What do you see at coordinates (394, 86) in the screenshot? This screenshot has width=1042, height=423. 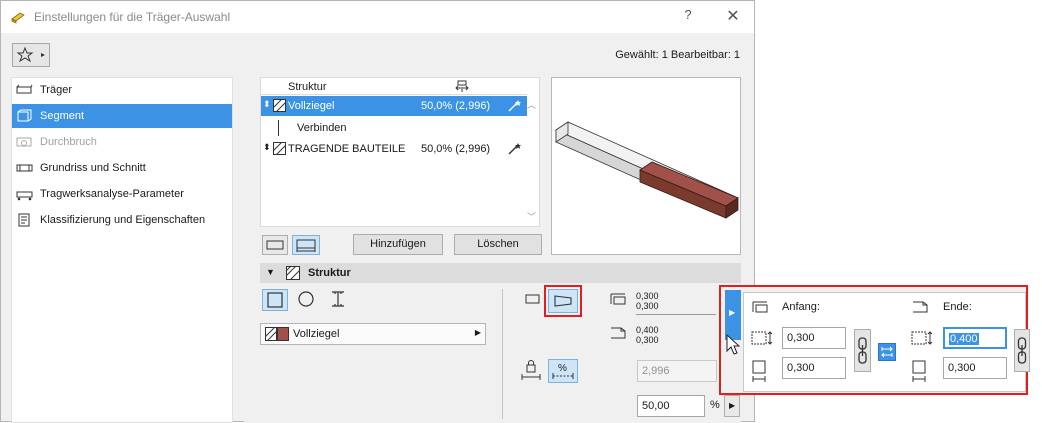 I see `list-header: Struktur` at bounding box center [394, 86].